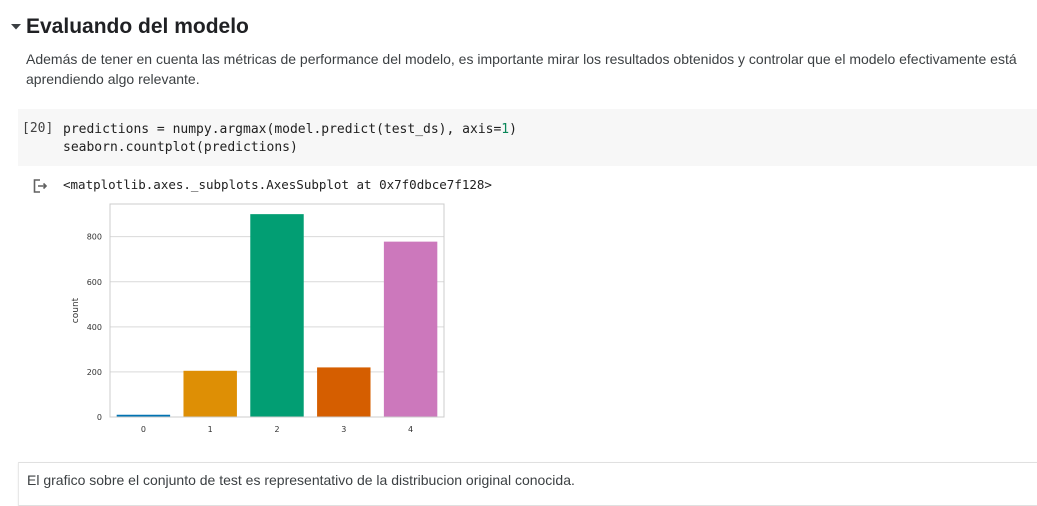 This screenshot has width=1037, height=506. Describe the element at coordinates (94, 372) in the screenshot. I see `y-tick-label: 200` at that location.